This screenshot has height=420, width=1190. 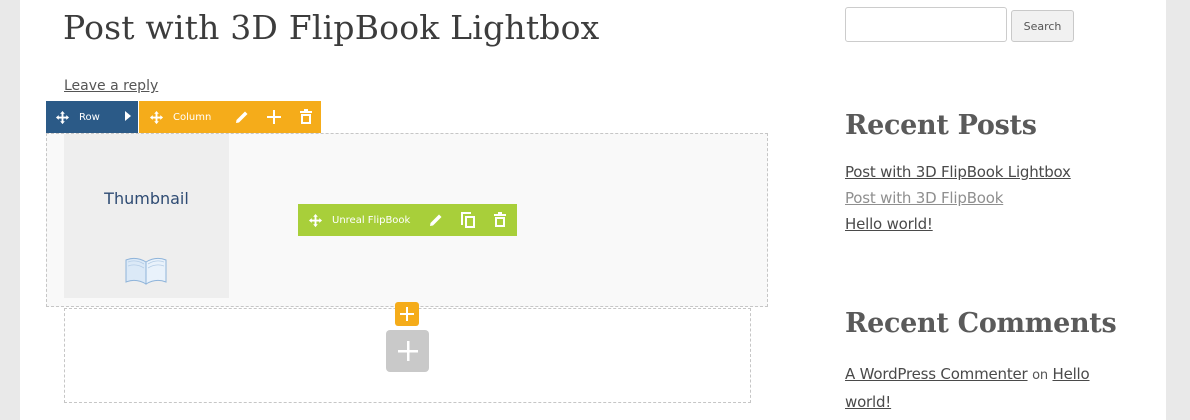 What do you see at coordinates (975, 388) in the screenshot?
I see `recent-comment-item: A WordPress Commenter on Hello world!` at bounding box center [975, 388].